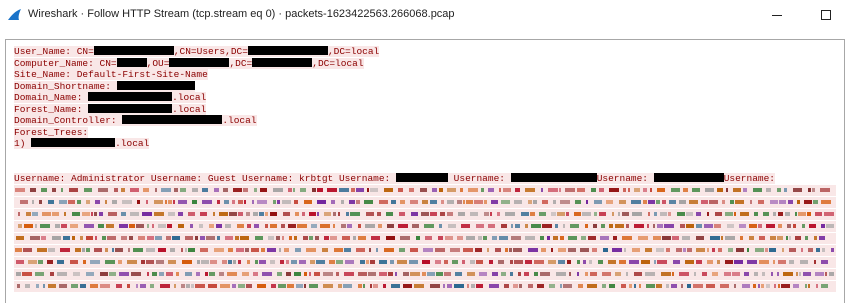 Image resolution: width=847 pixels, height=303 pixels. I want to click on computer-name-line: Computer_Name: CN= ,OU= ,DC= ,DC=local, so click(425, 63).